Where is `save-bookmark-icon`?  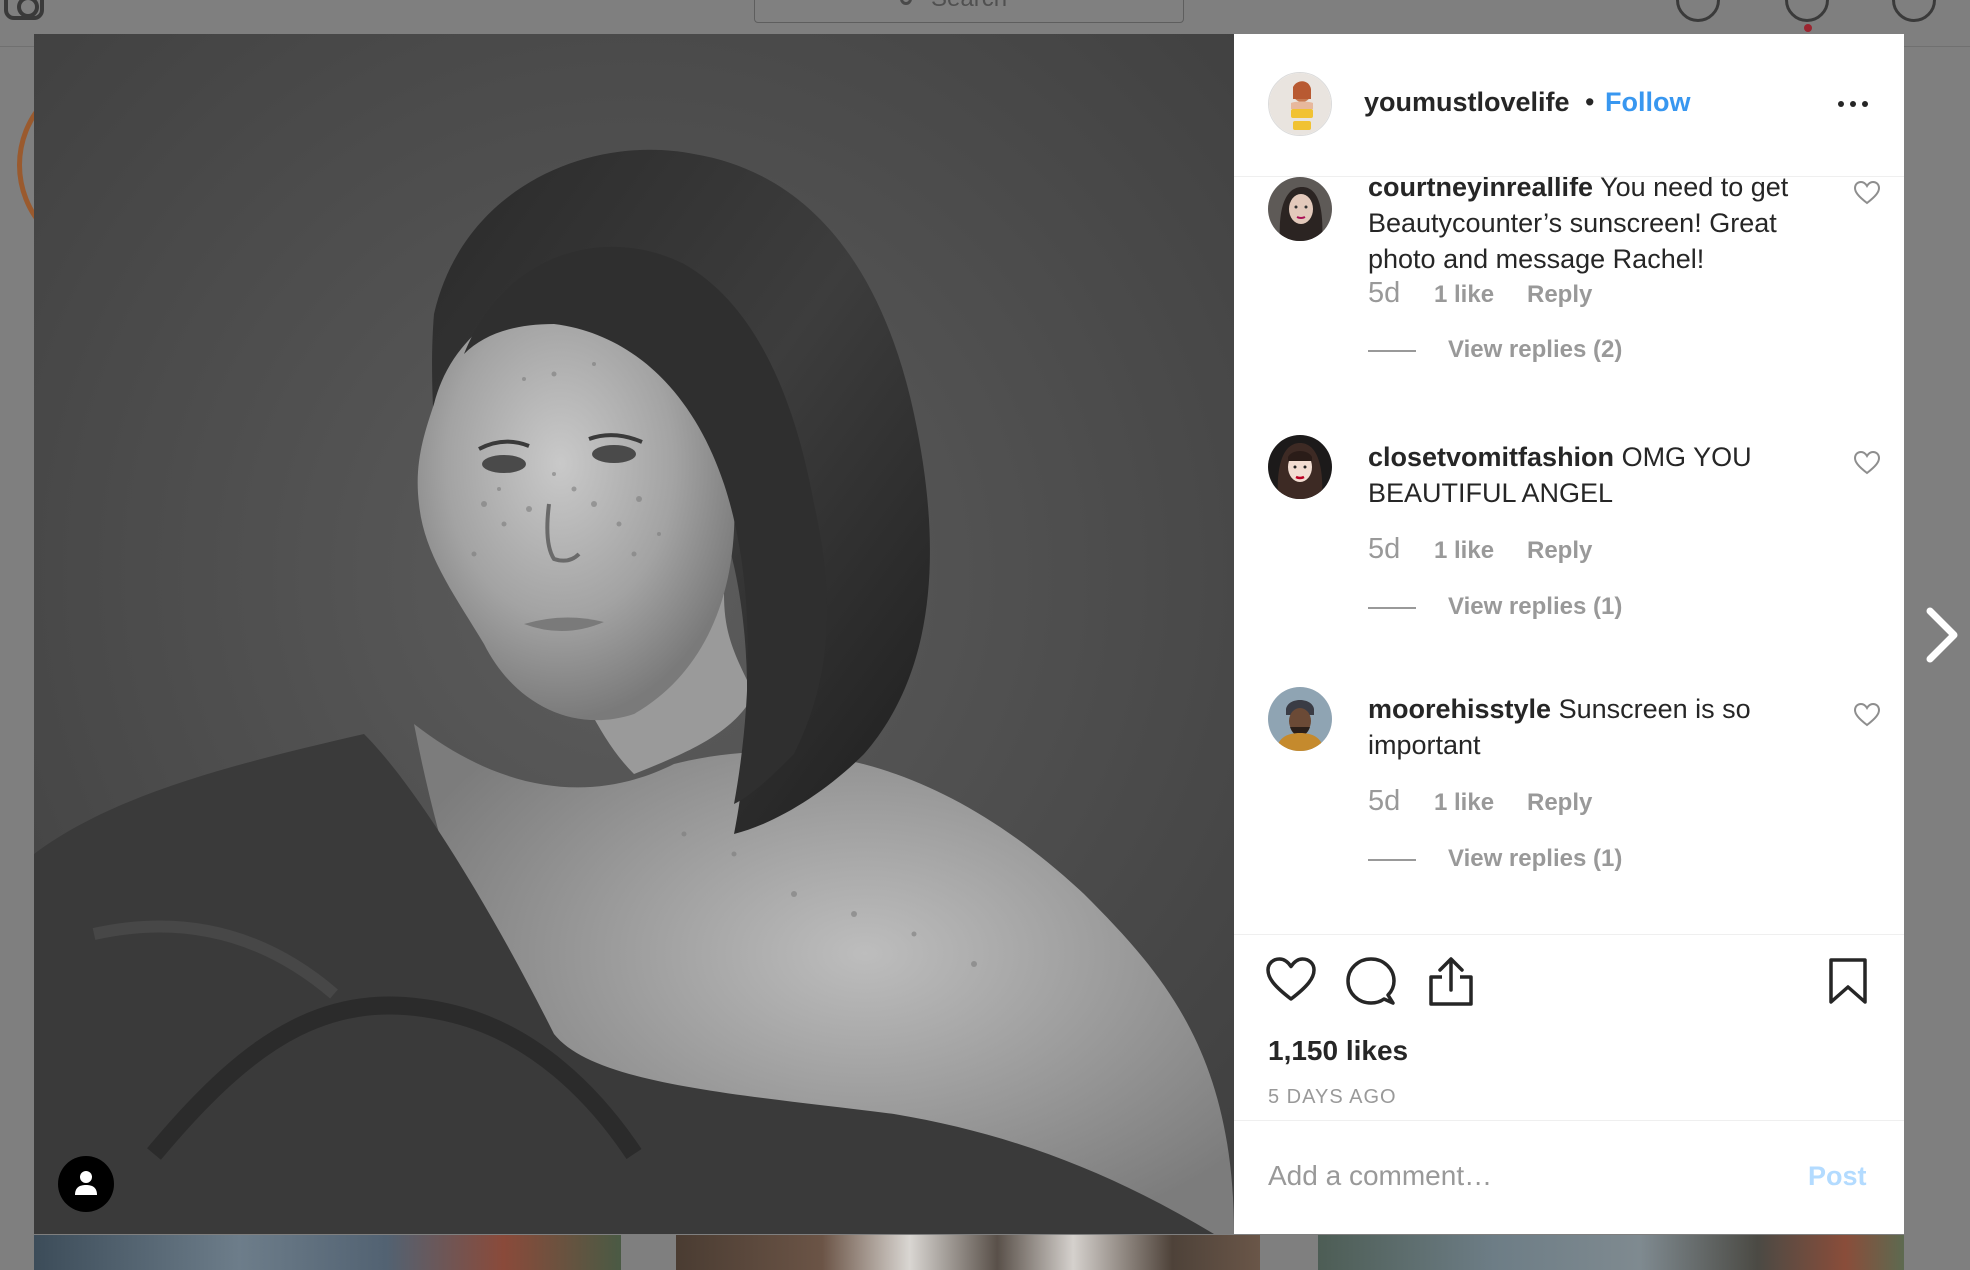
save-bookmark-icon is located at coordinates (1848, 981).